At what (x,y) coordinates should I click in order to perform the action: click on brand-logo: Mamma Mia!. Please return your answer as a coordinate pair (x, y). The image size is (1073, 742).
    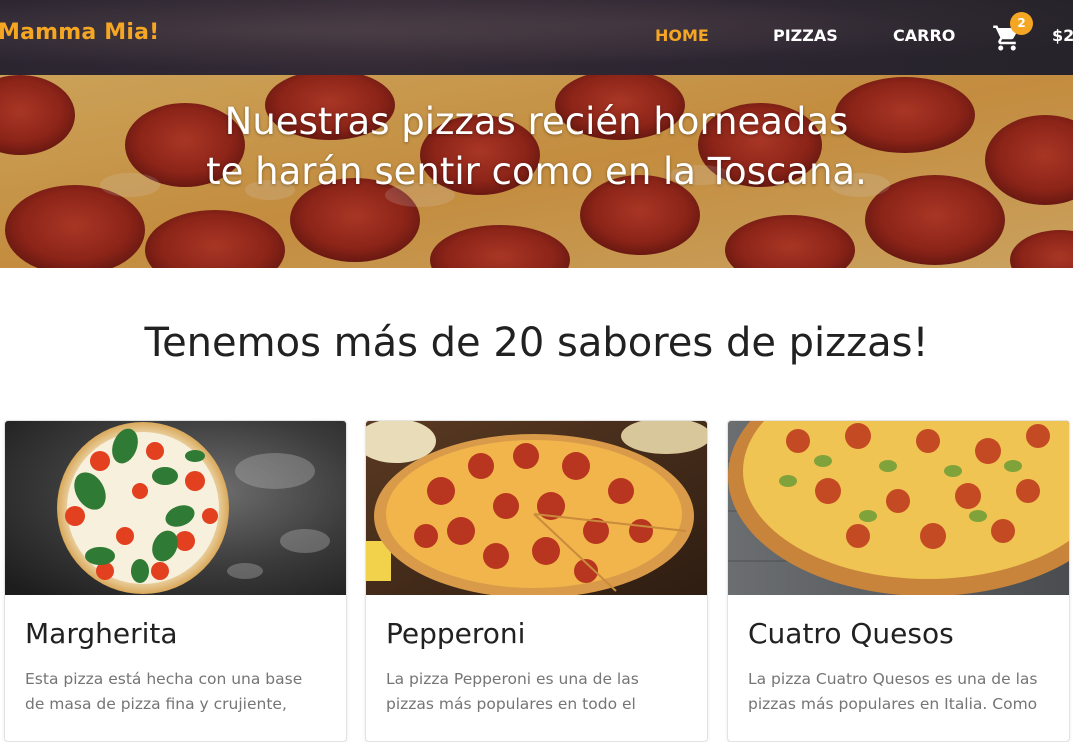
    Looking at the image, I should click on (79, 32).